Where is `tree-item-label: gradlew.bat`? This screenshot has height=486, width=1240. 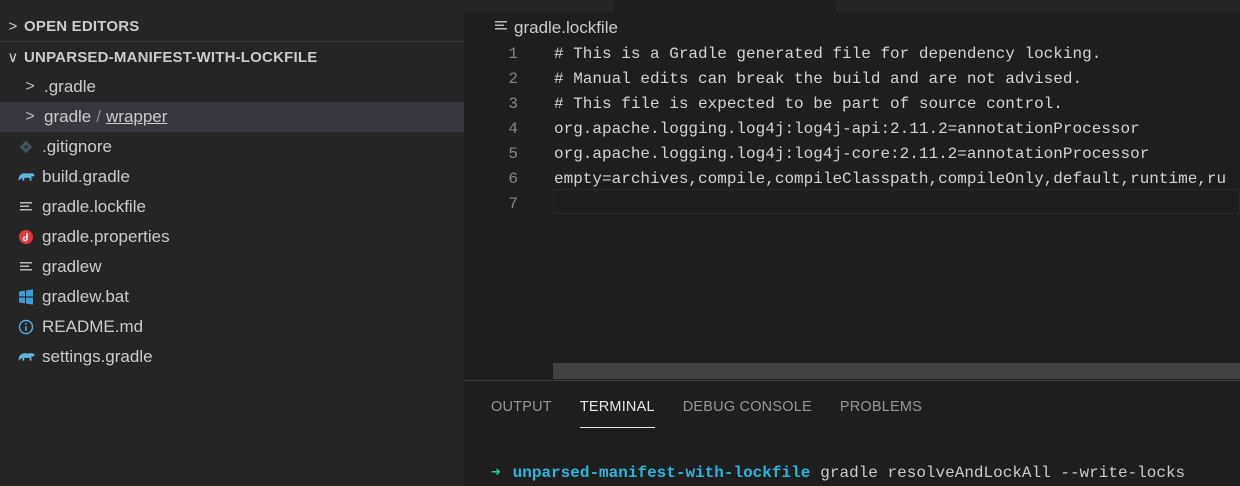 tree-item-label: gradlew.bat is located at coordinates (85, 296).